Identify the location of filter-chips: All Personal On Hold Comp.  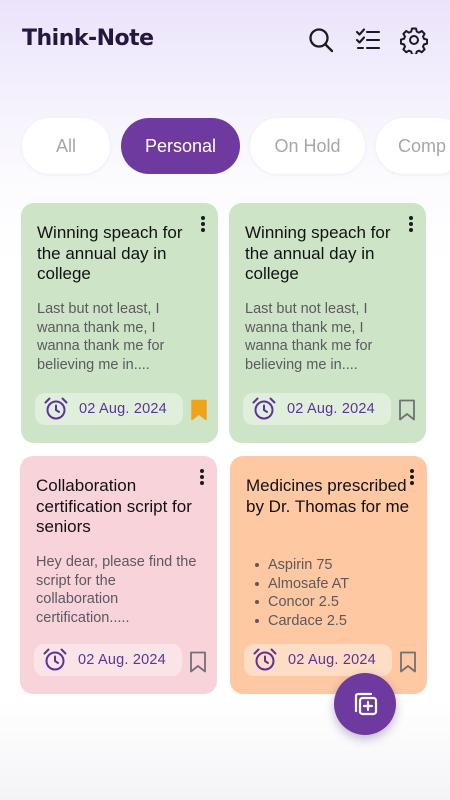
(225, 146).